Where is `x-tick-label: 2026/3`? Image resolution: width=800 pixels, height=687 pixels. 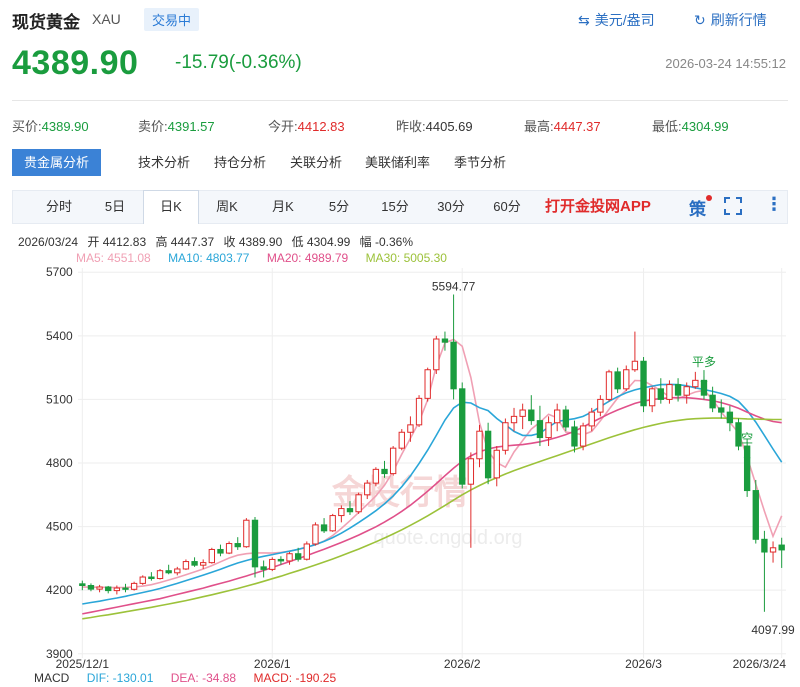 x-tick-label: 2026/3 is located at coordinates (643, 664).